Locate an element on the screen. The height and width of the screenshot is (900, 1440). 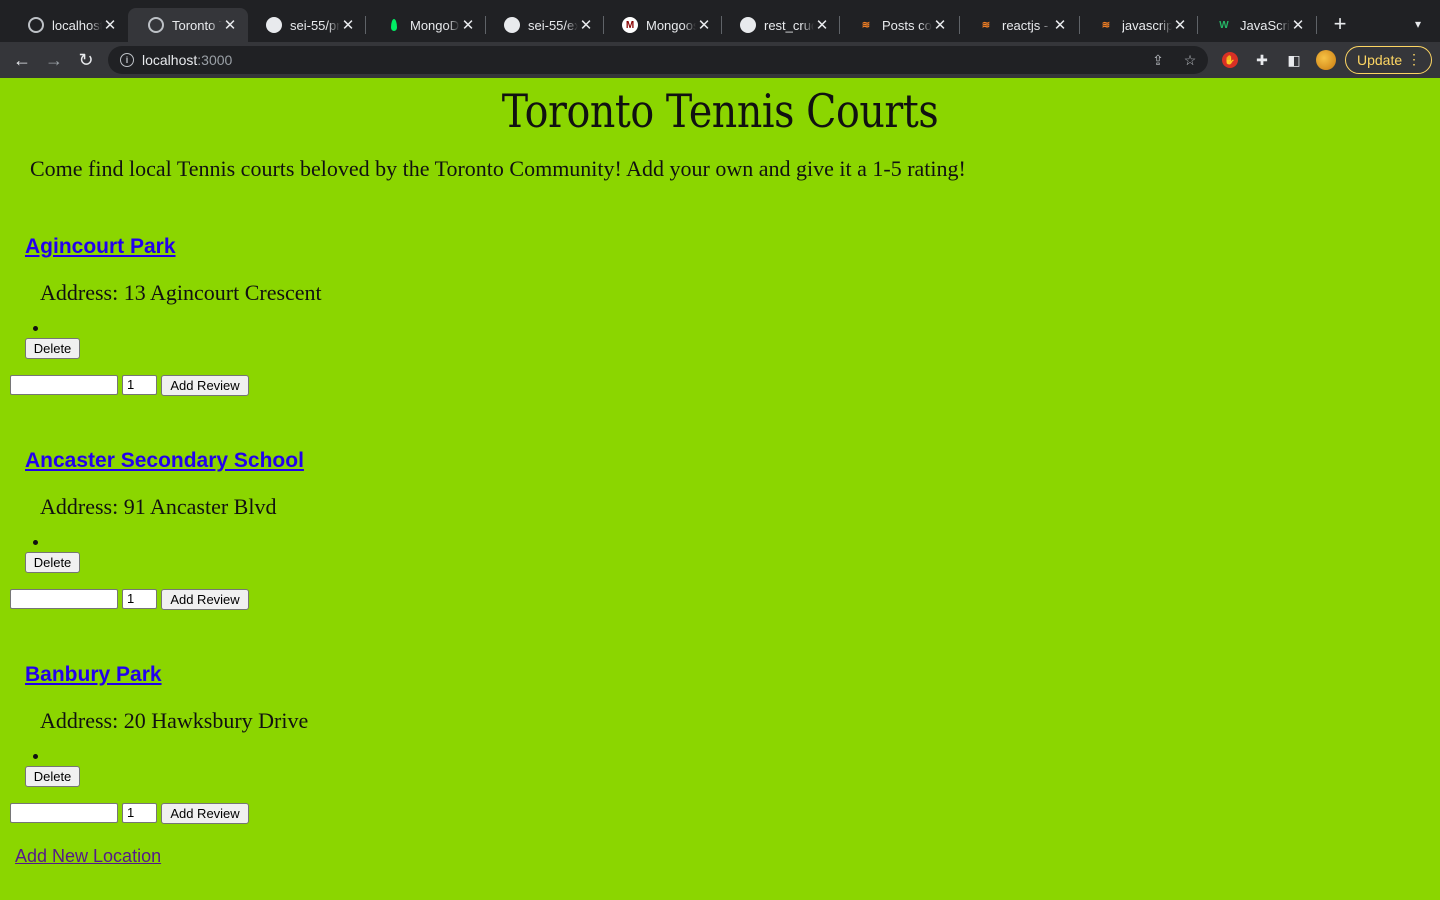
tab-stackoverflow-javascript: ≋ javascript ✕ is located at coordinates (1138, 25).